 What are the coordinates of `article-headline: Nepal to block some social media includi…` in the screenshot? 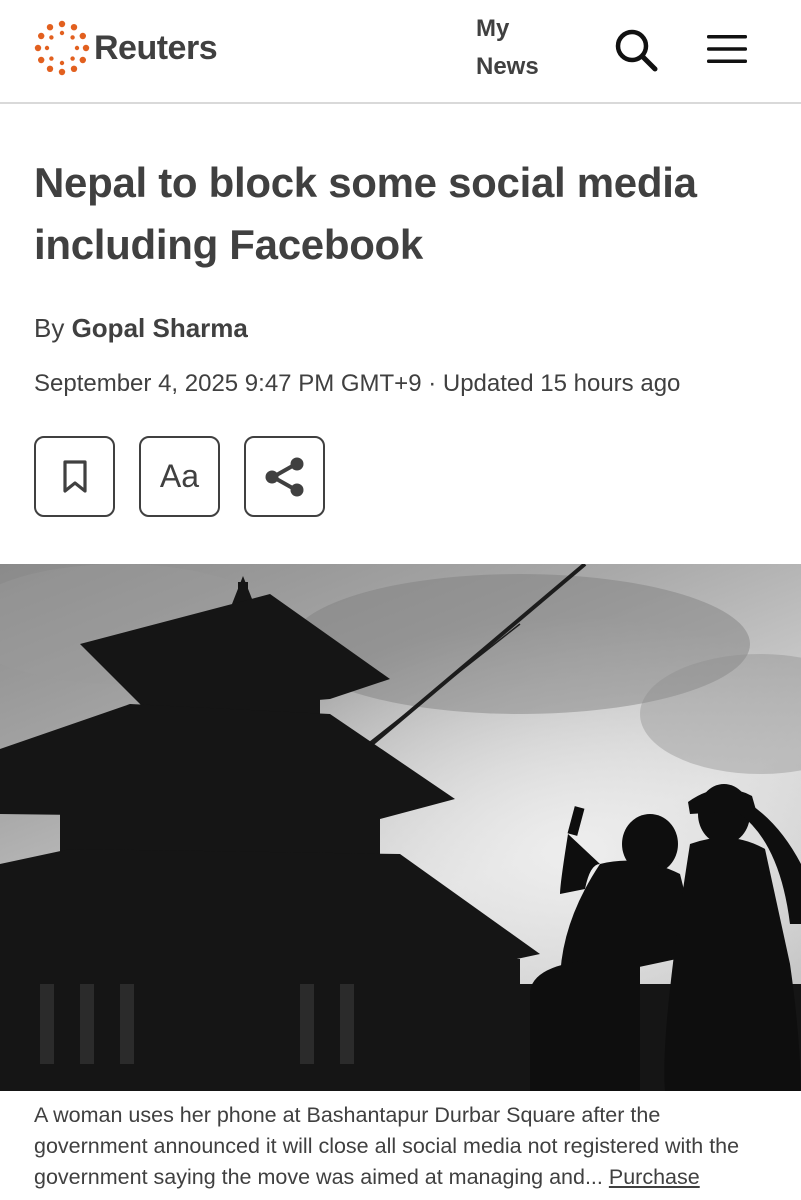 It's located at (365, 213).